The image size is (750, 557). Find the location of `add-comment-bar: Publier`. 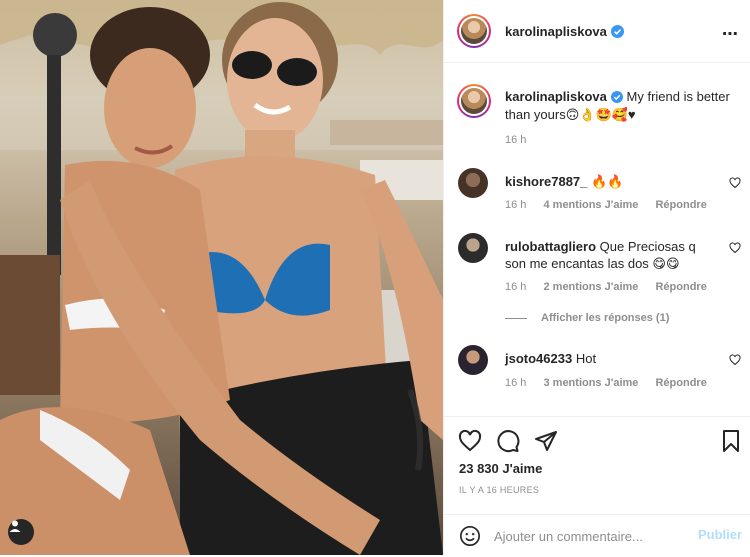

add-comment-bar: Publier is located at coordinates (597, 535).